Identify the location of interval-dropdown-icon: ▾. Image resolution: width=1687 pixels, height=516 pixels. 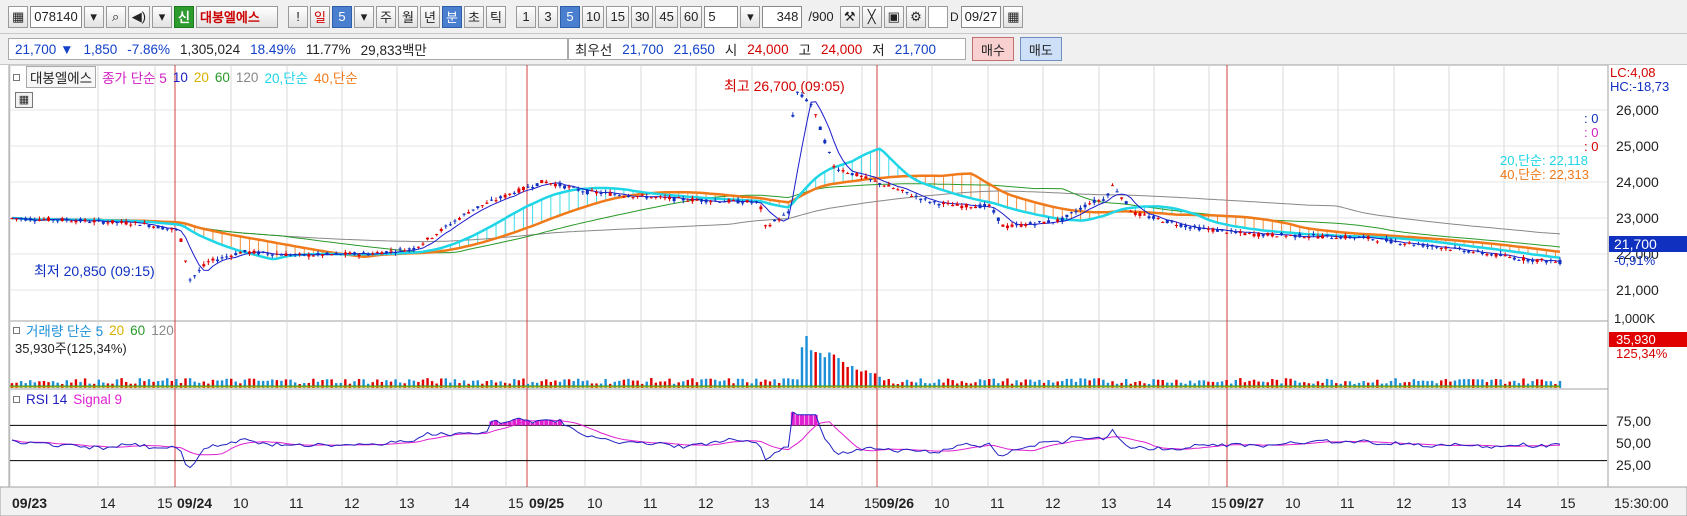
(750, 16).